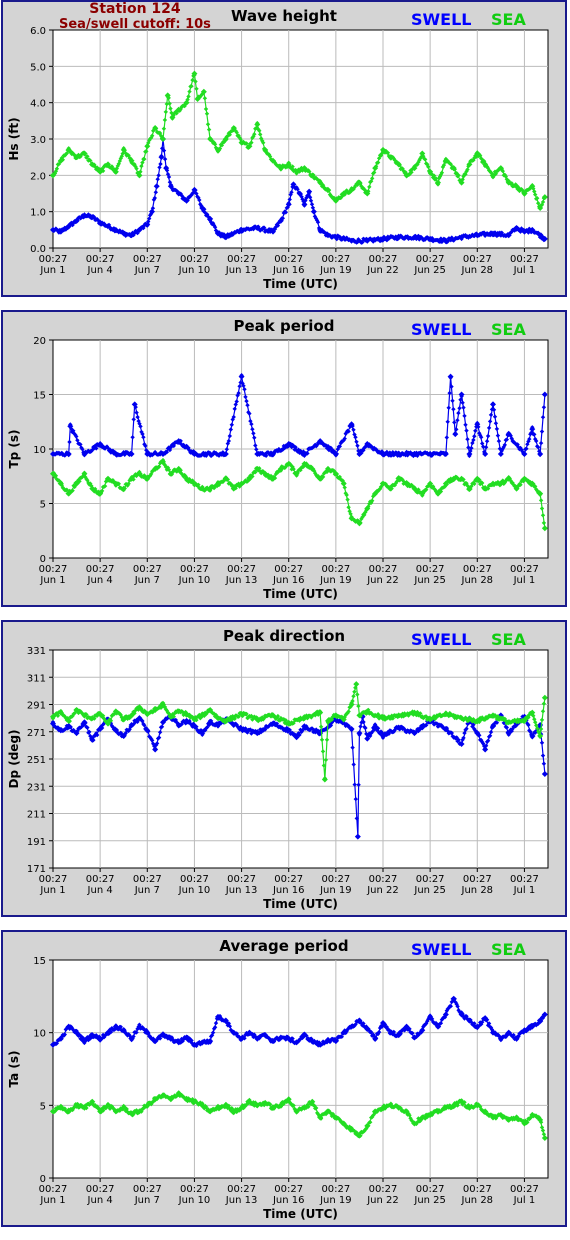 The image size is (570, 1240). Describe the element at coordinates (14, 138) in the screenshot. I see `y-axis-label: Hs (ft)` at that location.